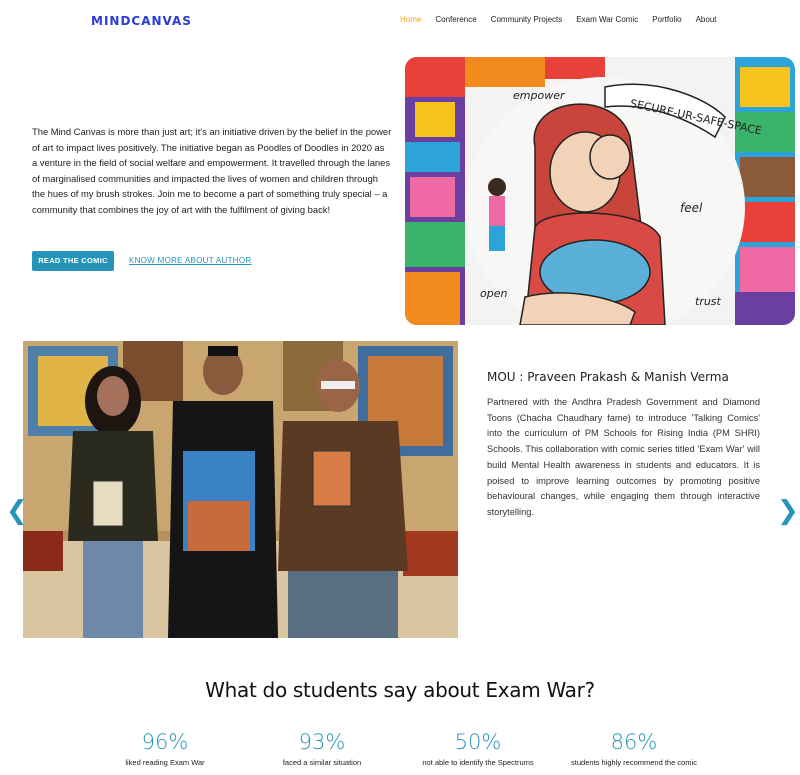 Image resolution: width=800 pixels, height=775 pixels. What do you see at coordinates (634, 742) in the screenshot?
I see `stat-value: 86%` at bounding box center [634, 742].